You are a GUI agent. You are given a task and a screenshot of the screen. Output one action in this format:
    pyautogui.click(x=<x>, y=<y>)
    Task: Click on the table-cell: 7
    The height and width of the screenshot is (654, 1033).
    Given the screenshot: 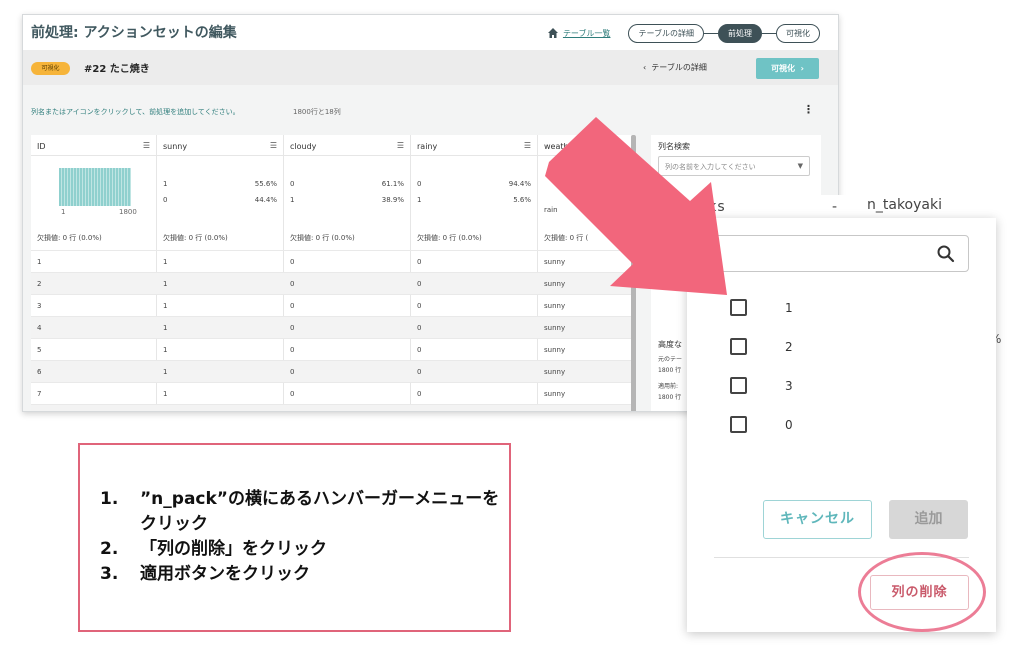 What is the action you would take?
    pyautogui.click(x=39, y=394)
    